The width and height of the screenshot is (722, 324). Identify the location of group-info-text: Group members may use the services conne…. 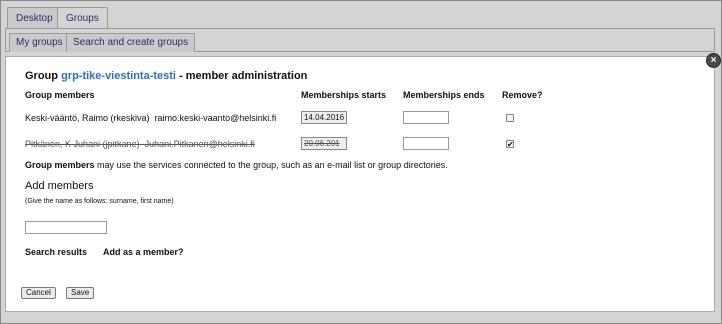
(236, 165).